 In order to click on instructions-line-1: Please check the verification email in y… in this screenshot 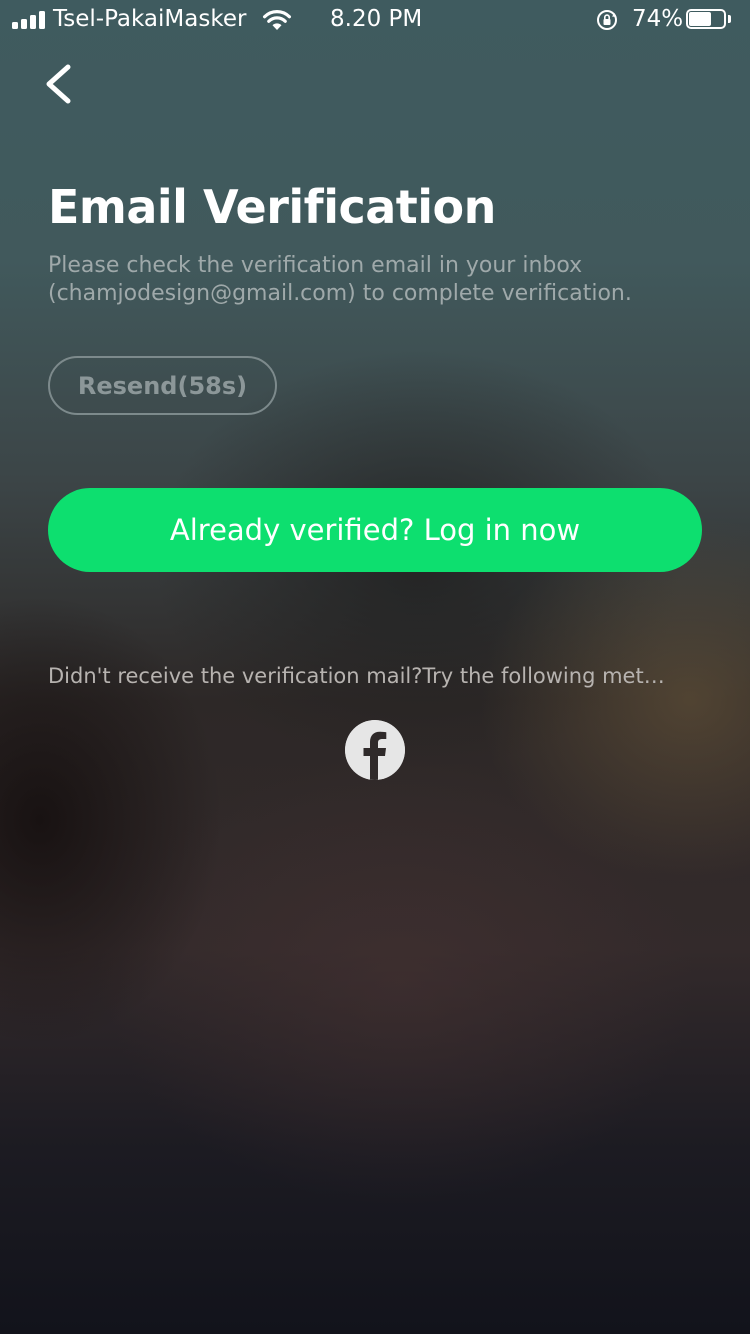, I will do `click(315, 265)`.